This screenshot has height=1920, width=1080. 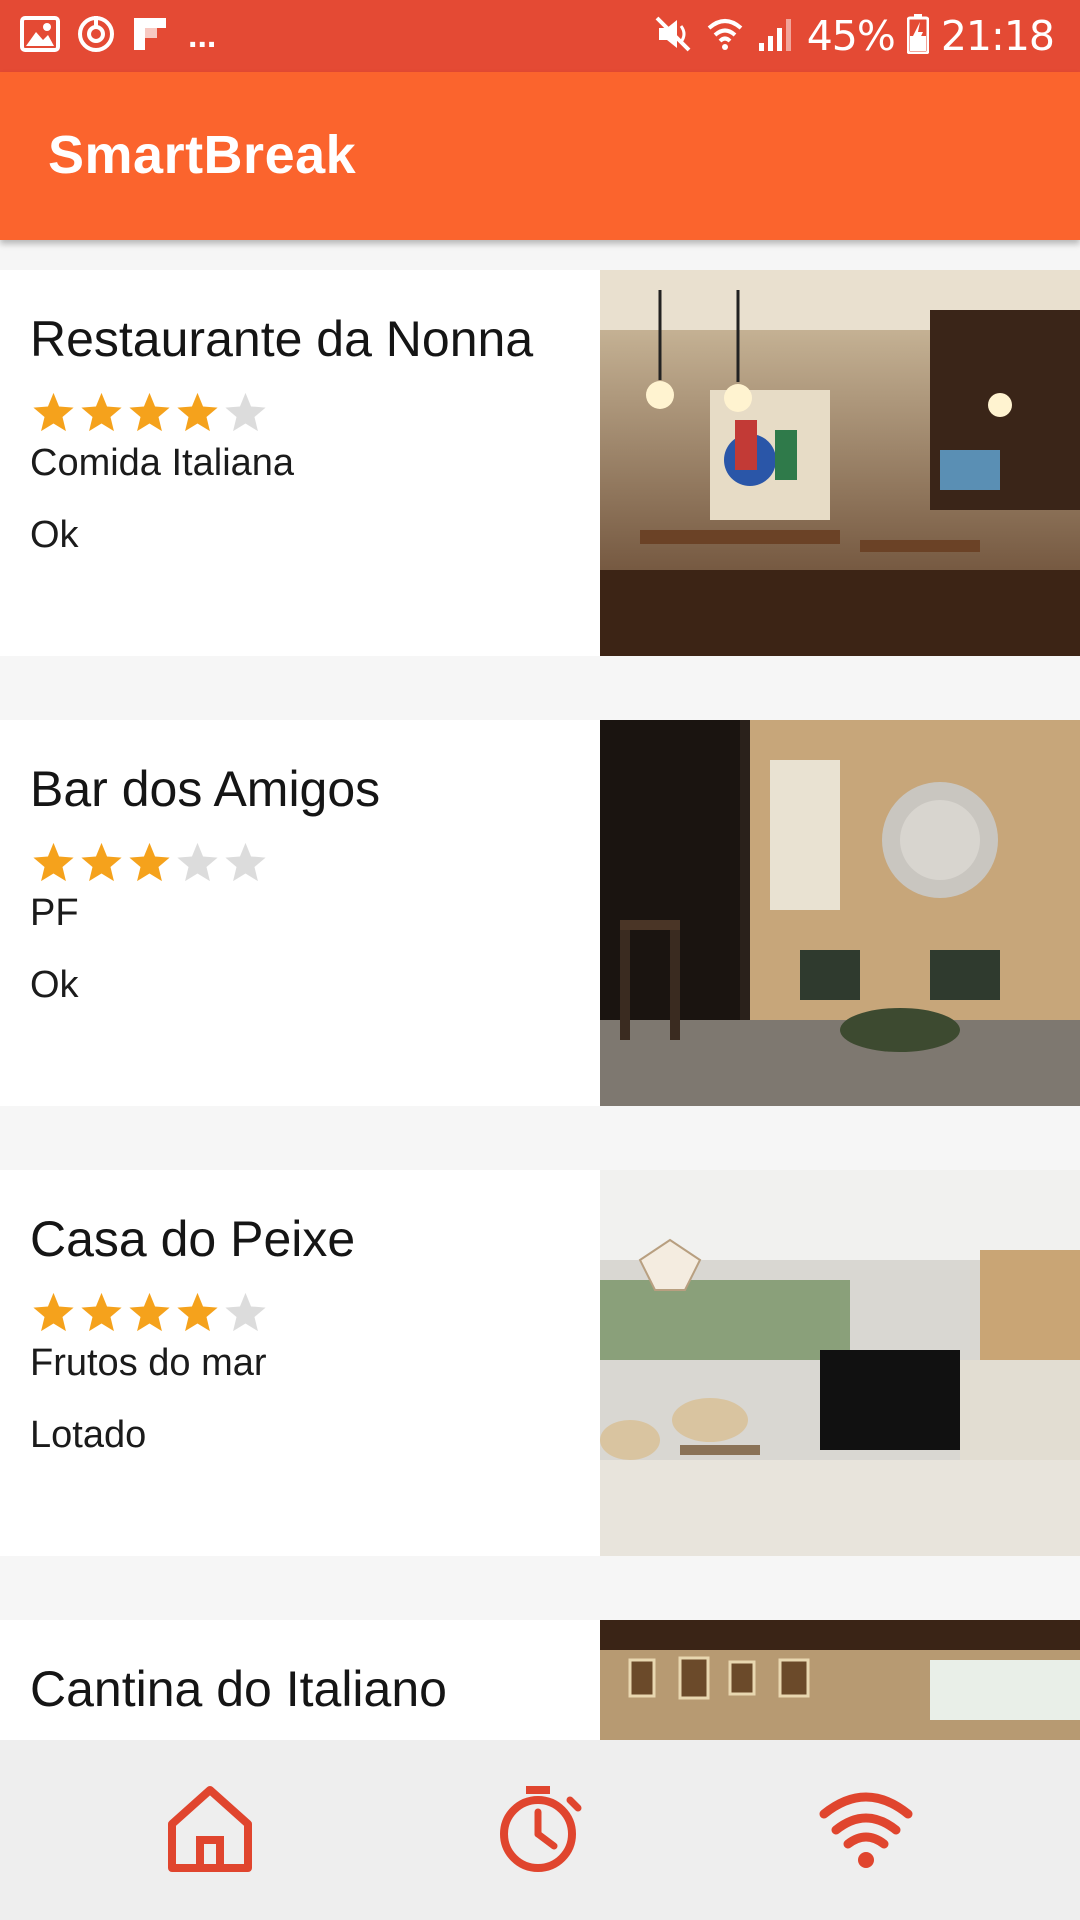 I want to click on restaurant-name: Restaurante da Nonna, so click(x=282, y=339).